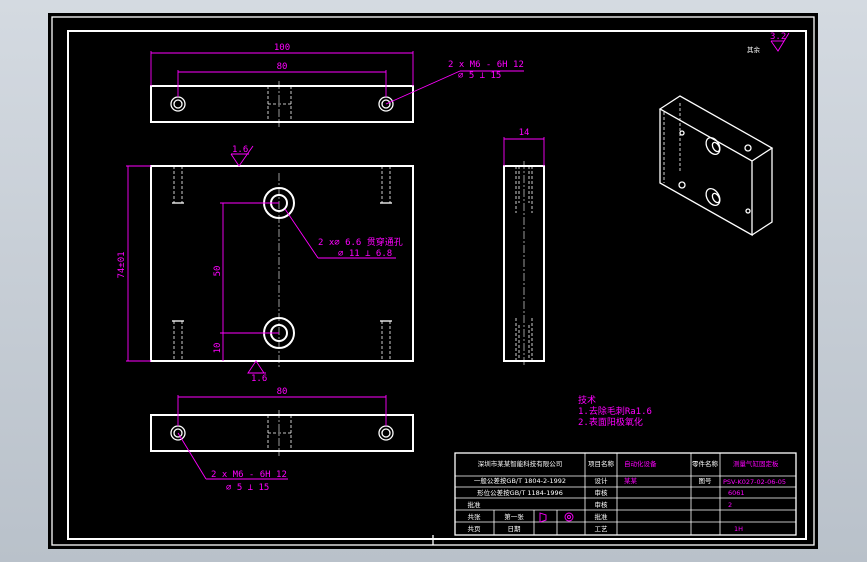 Image resolution: width=867 pixels, height=562 pixels. I want to click on top-left-hole-inner, so click(178, 104).